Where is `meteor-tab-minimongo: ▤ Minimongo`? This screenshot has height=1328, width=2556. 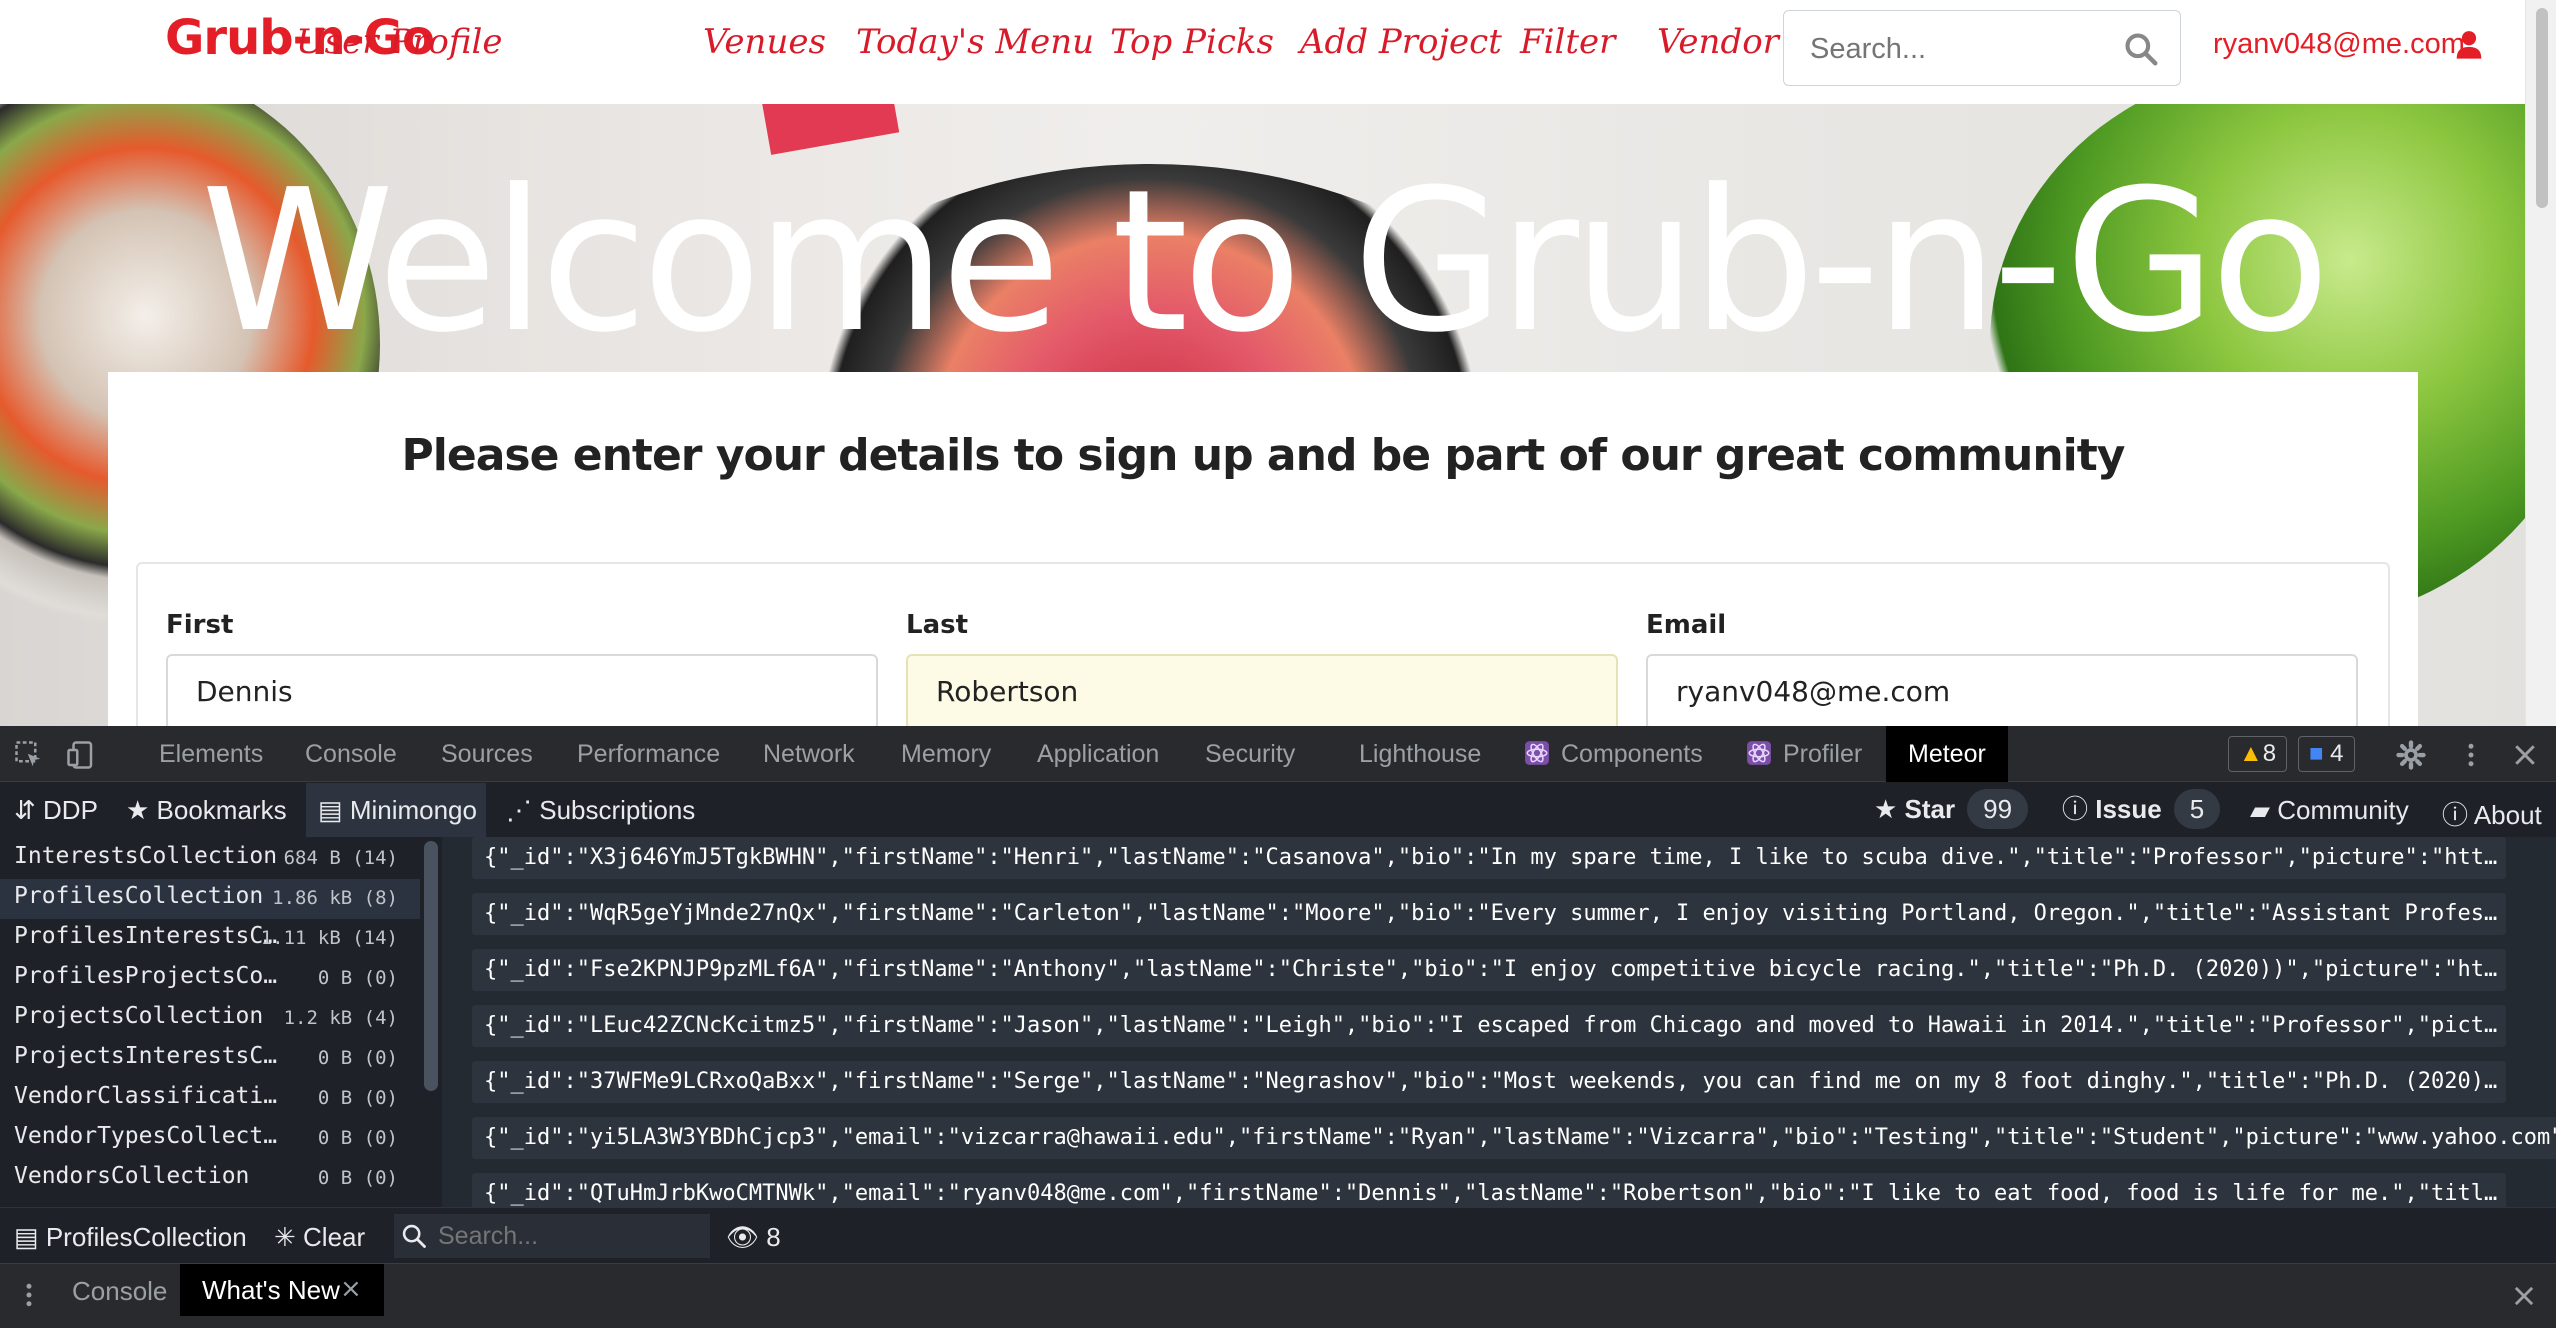
meteor-tab-minimongo: ▤ Minimongo is located at coordinates (397, 810).